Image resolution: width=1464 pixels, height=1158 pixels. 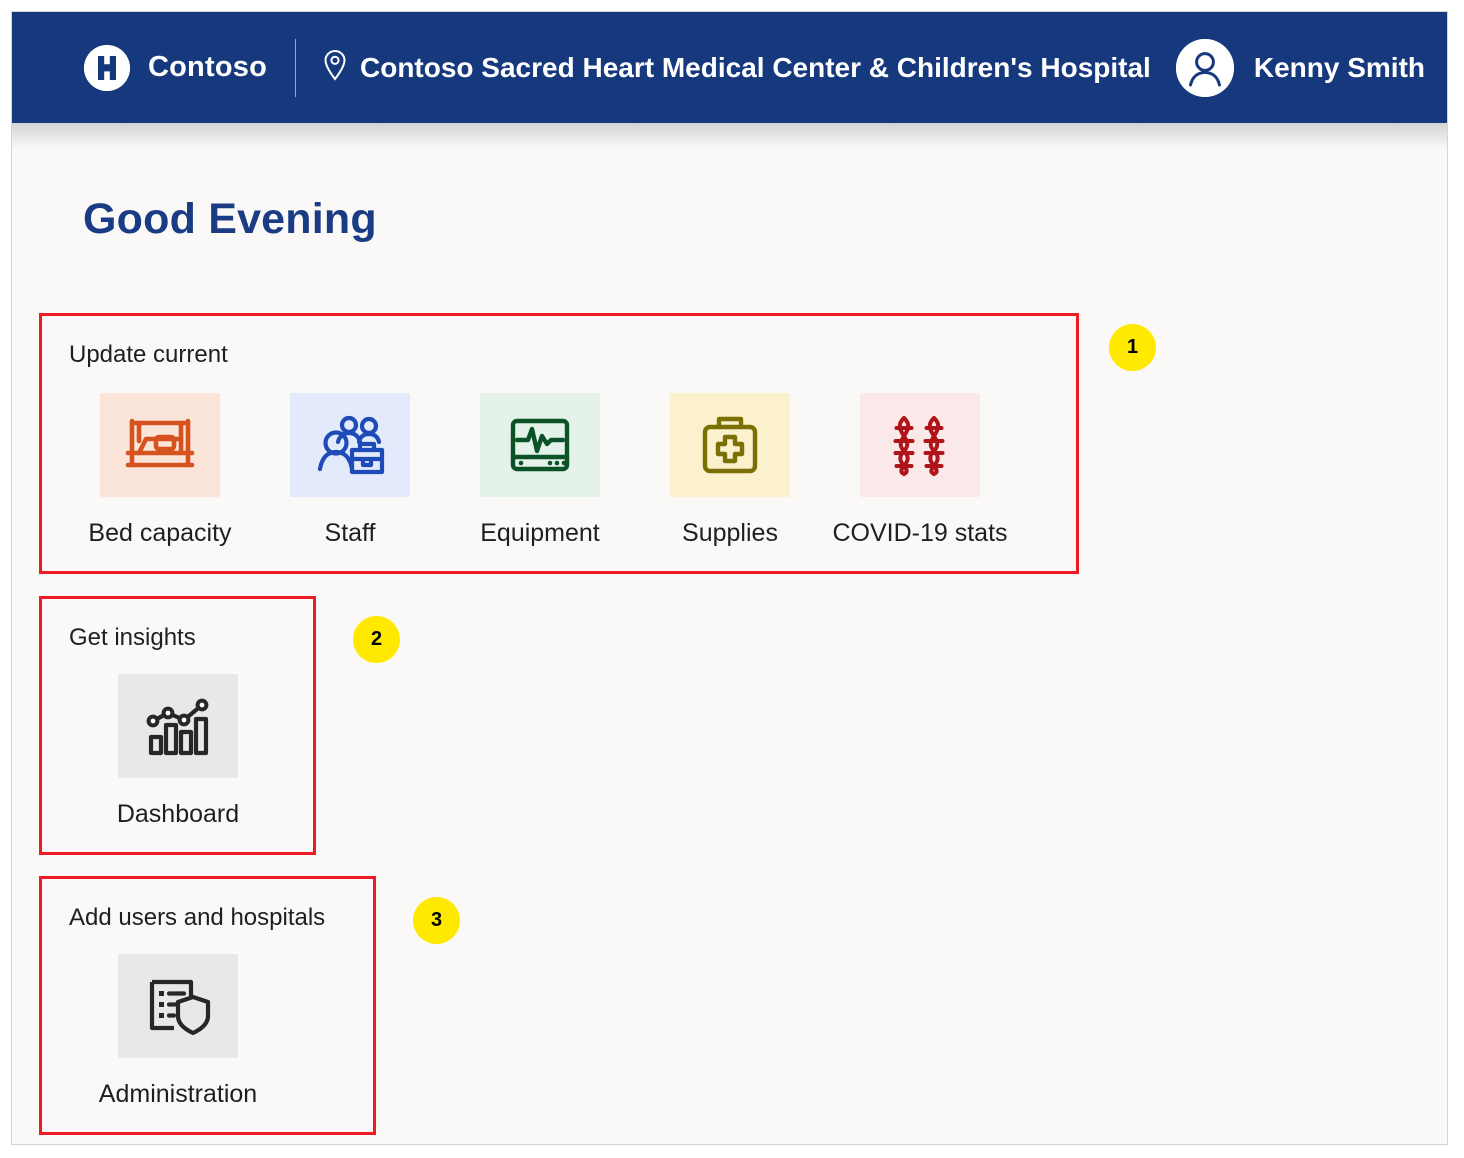 I want to click on section-add-users-and-hospitals: Add users and hospitals Administration, so click(x=207, y=1005).